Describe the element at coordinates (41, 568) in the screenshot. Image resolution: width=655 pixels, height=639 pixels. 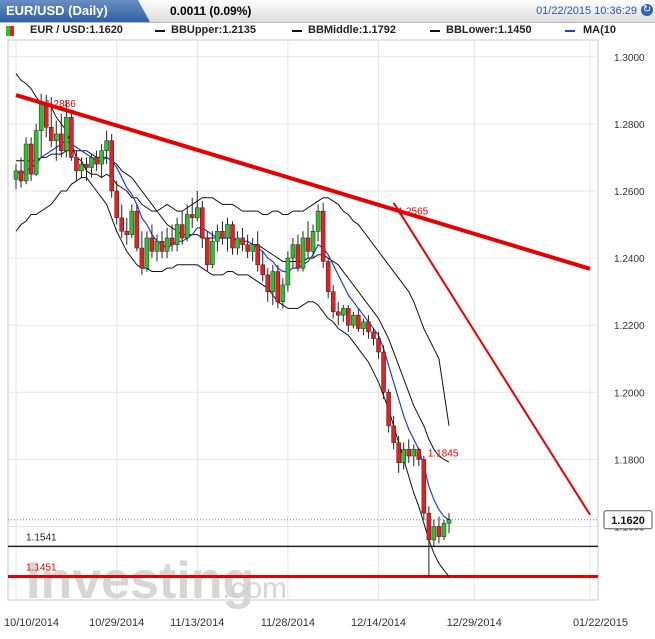
I see `level-label: 1.1451` at that location.